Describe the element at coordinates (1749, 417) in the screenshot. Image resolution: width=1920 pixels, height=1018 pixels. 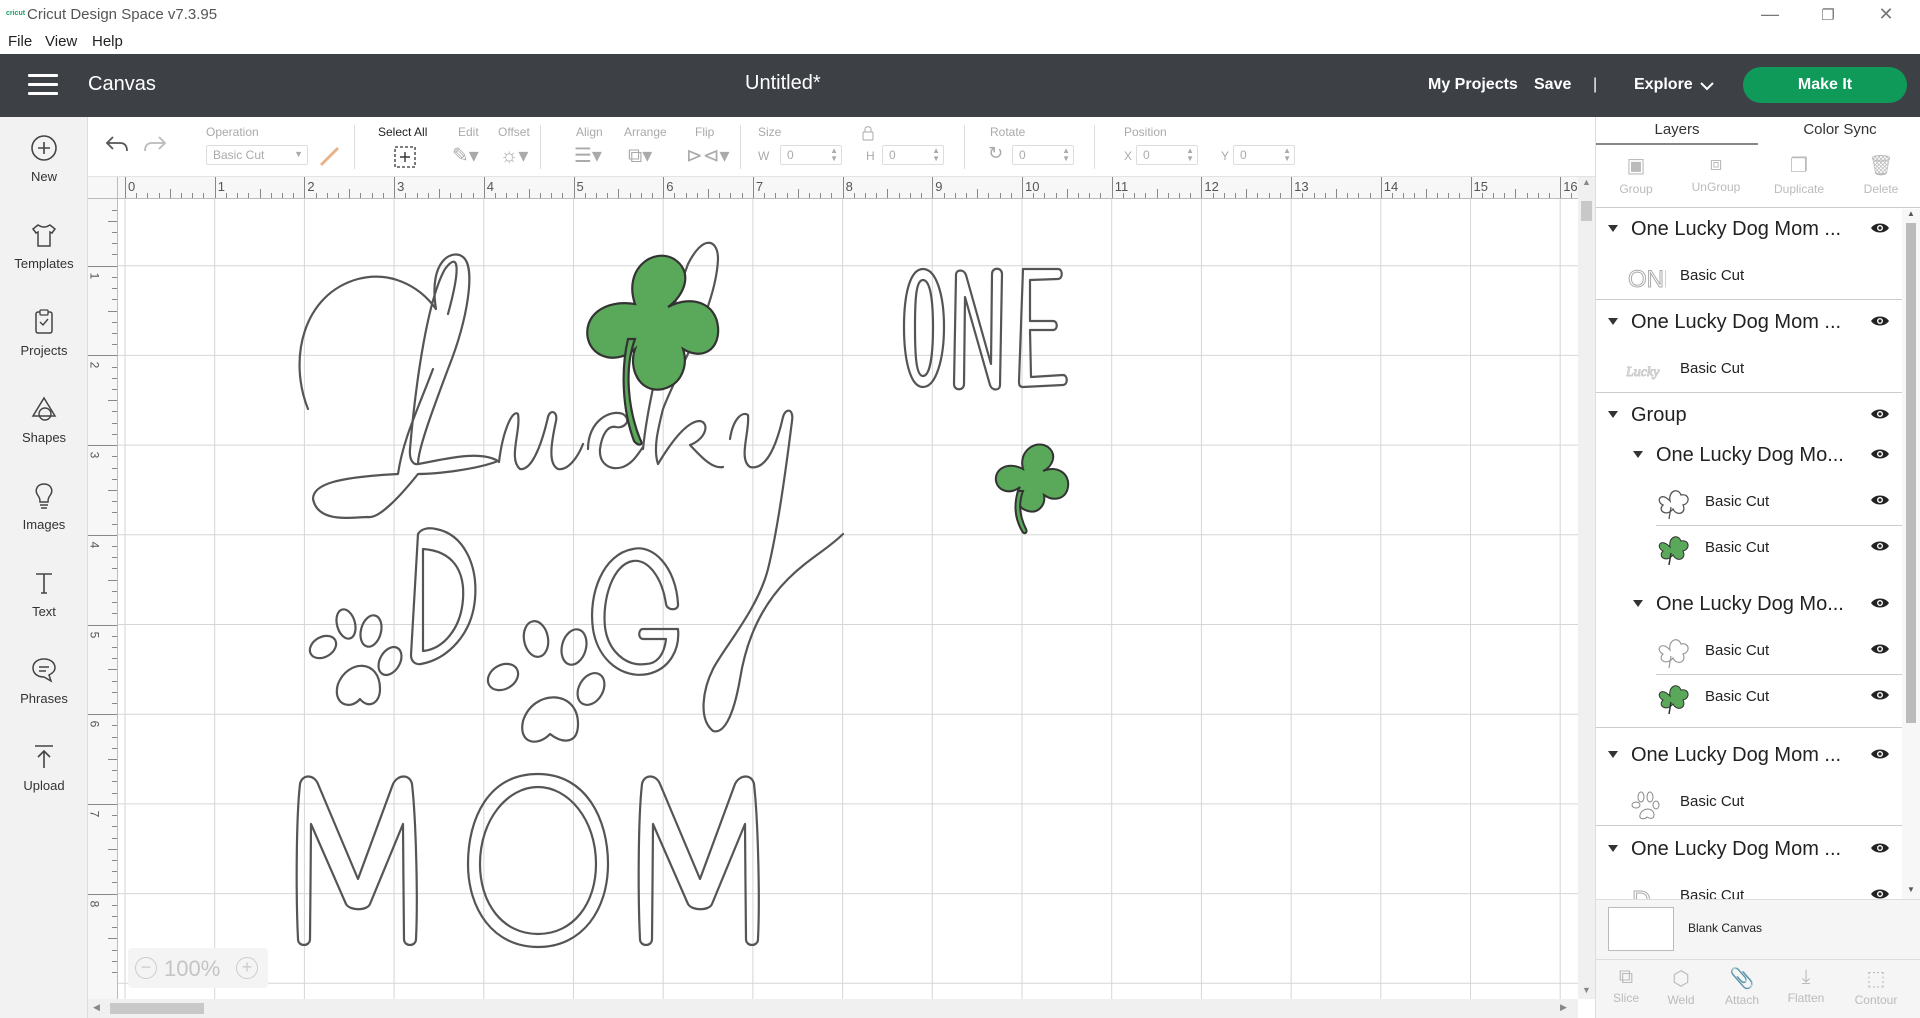
I see `group-row: Group` at that location.